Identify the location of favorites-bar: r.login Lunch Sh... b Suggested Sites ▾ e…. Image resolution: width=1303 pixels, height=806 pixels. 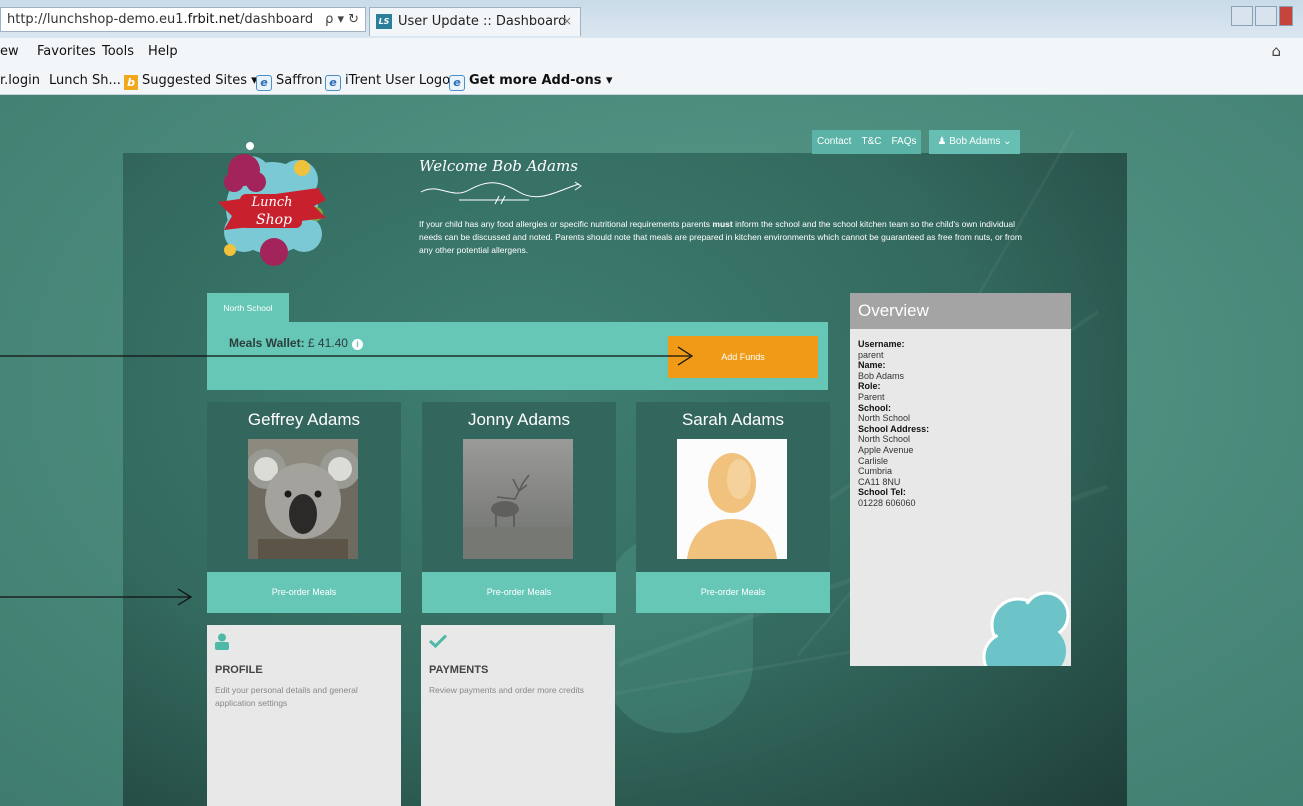
(651, 80).